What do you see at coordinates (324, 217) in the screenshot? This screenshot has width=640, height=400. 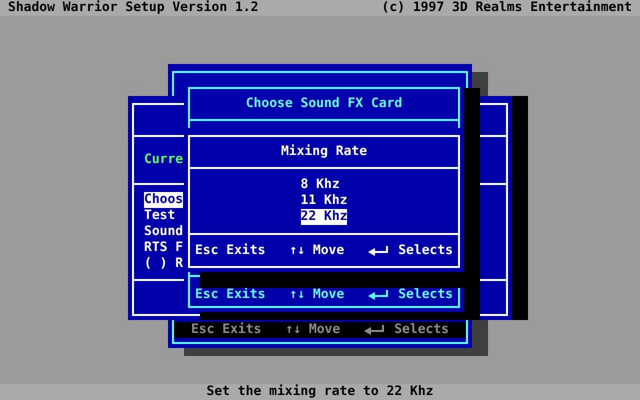 I see `rate-option: 22 Khz` at bounding box center [324, 217].